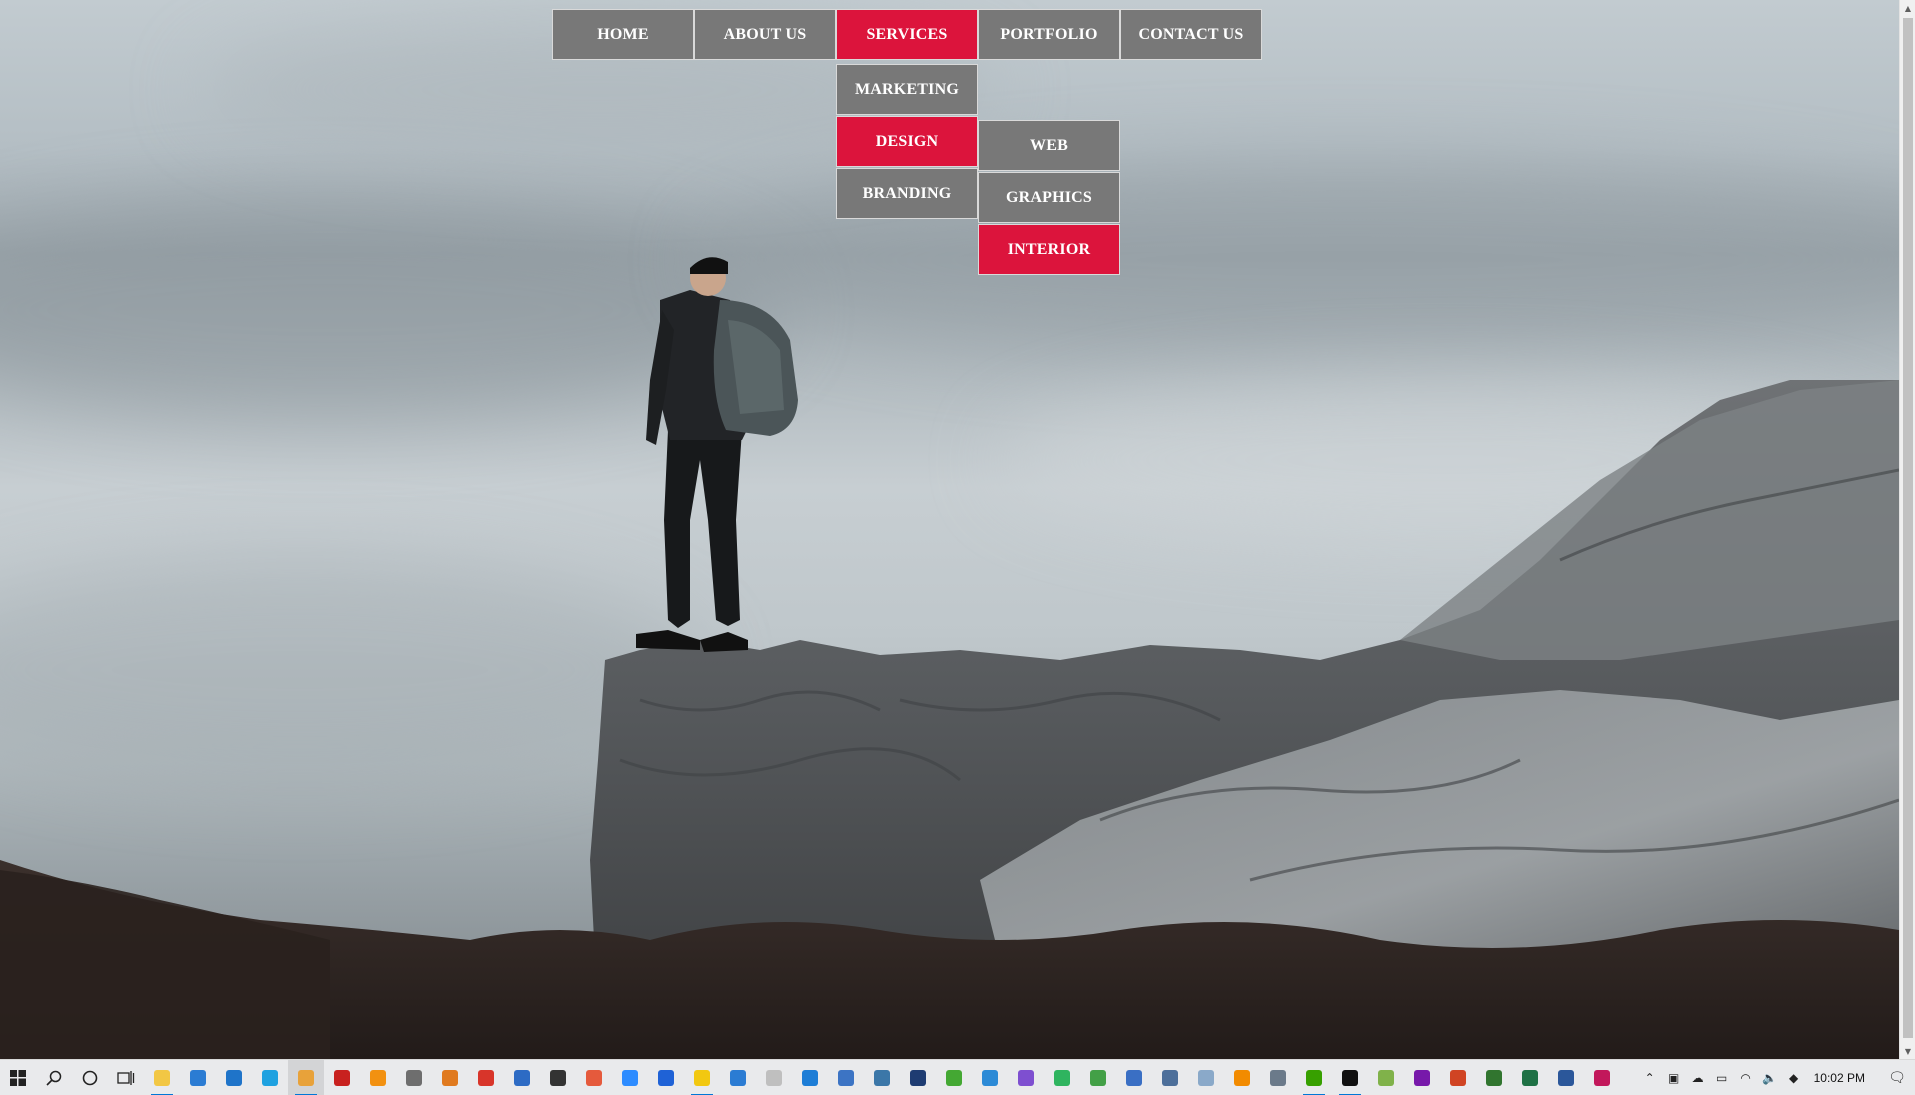 The width and height of the screenshot is (1915, 1095). Describe the element at coordinates (907, 89) in the screenshot. I see `submenu-marketing-button: MARKETING` at that location.